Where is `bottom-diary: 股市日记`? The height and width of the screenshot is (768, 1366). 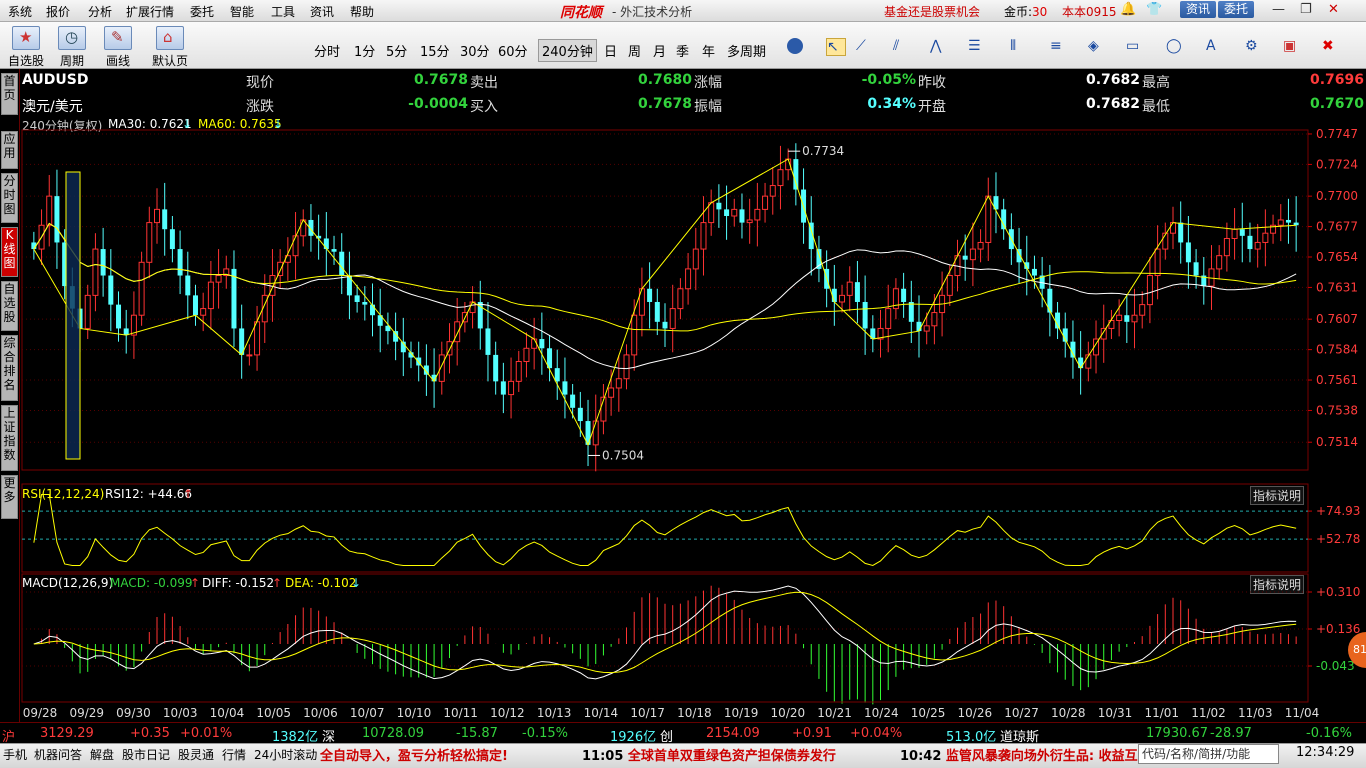
bottom-diary: 股市日记 is located at coordinates (146, 754).